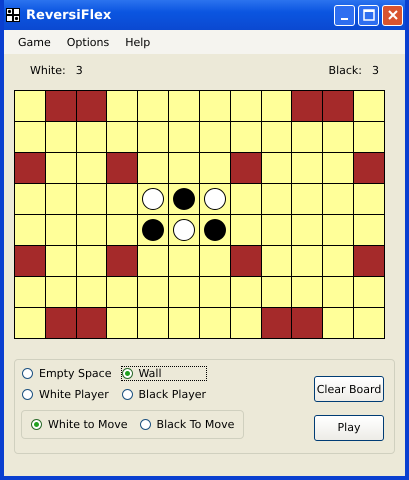 The height and width of the screenshot is (480, 409). What do you see at coordinates (344, 15) in the screenshot?
I see `minimize-button` at bounding box center [344, 15].